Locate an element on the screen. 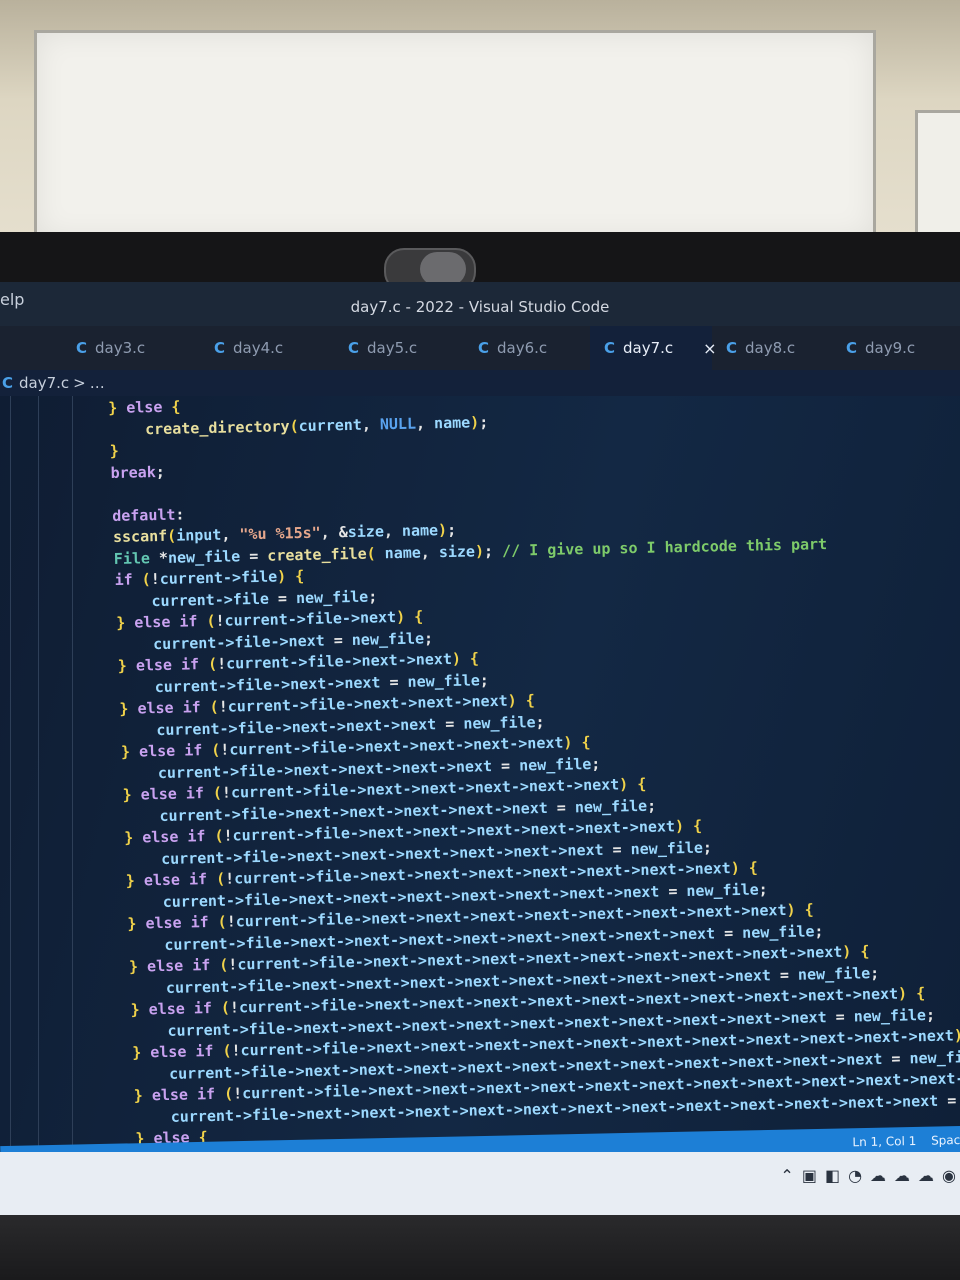  code-token: else is located at coordinates (144, 407).